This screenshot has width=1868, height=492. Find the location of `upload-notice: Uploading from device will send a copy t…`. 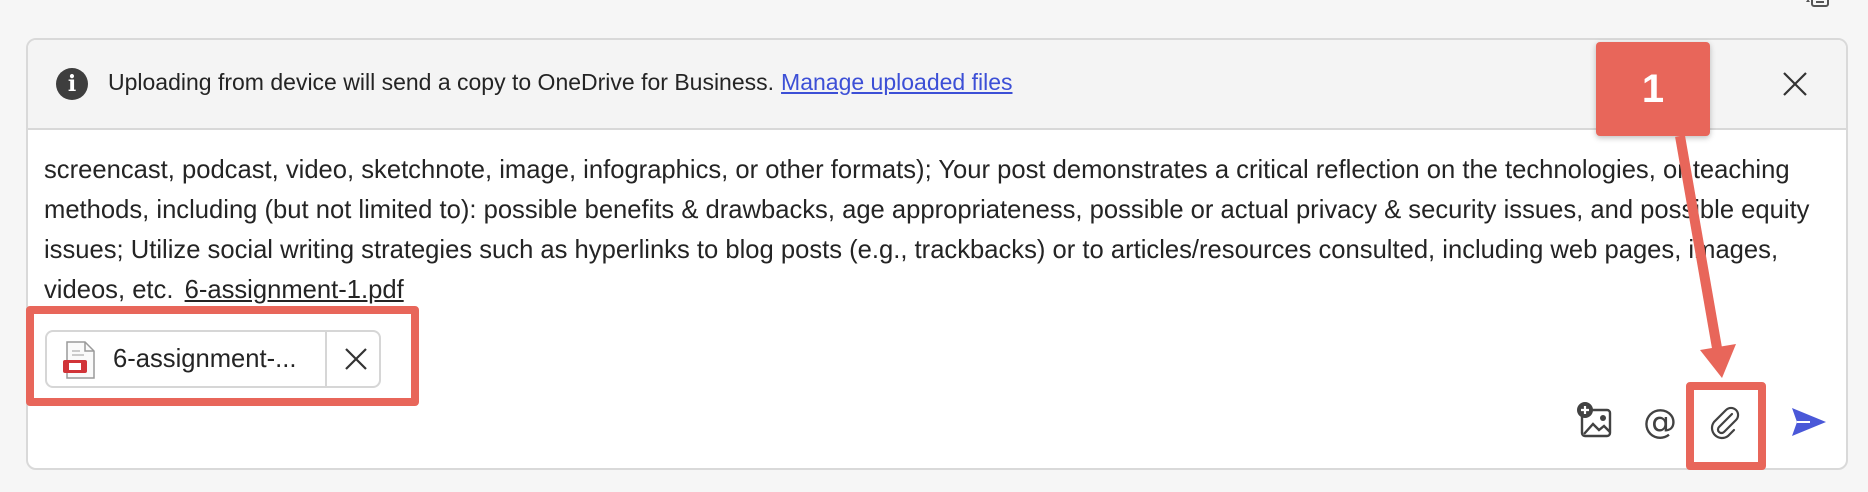

upload-notice: Uploading from device will send a copy t… is located at coordinates (560, 82).